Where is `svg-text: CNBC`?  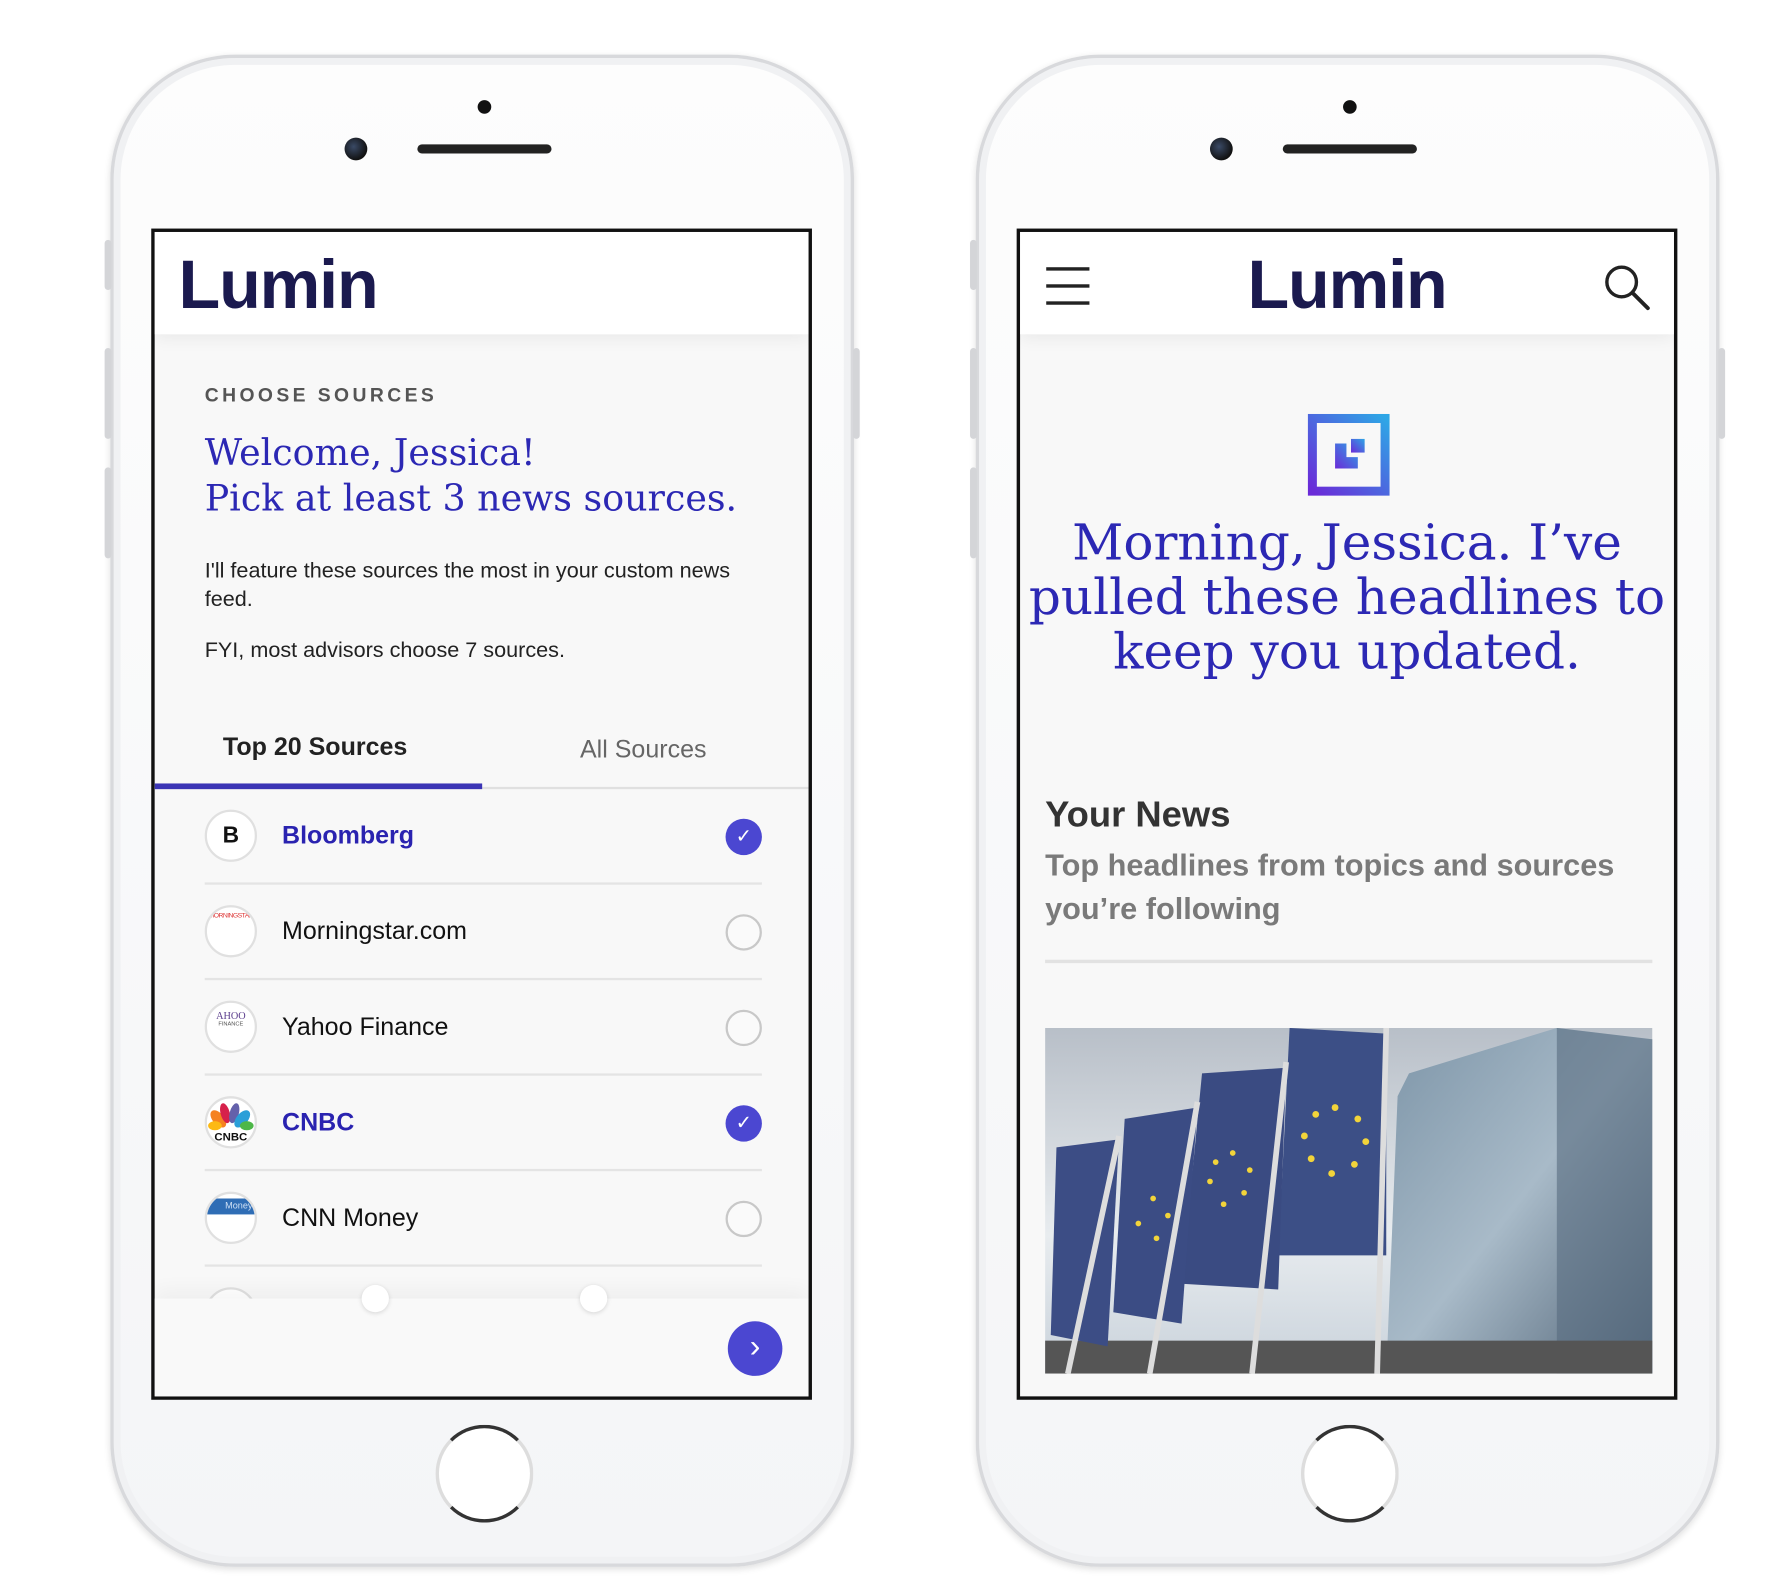
svg-text: CNBC is located at coordinates (230, 1138).